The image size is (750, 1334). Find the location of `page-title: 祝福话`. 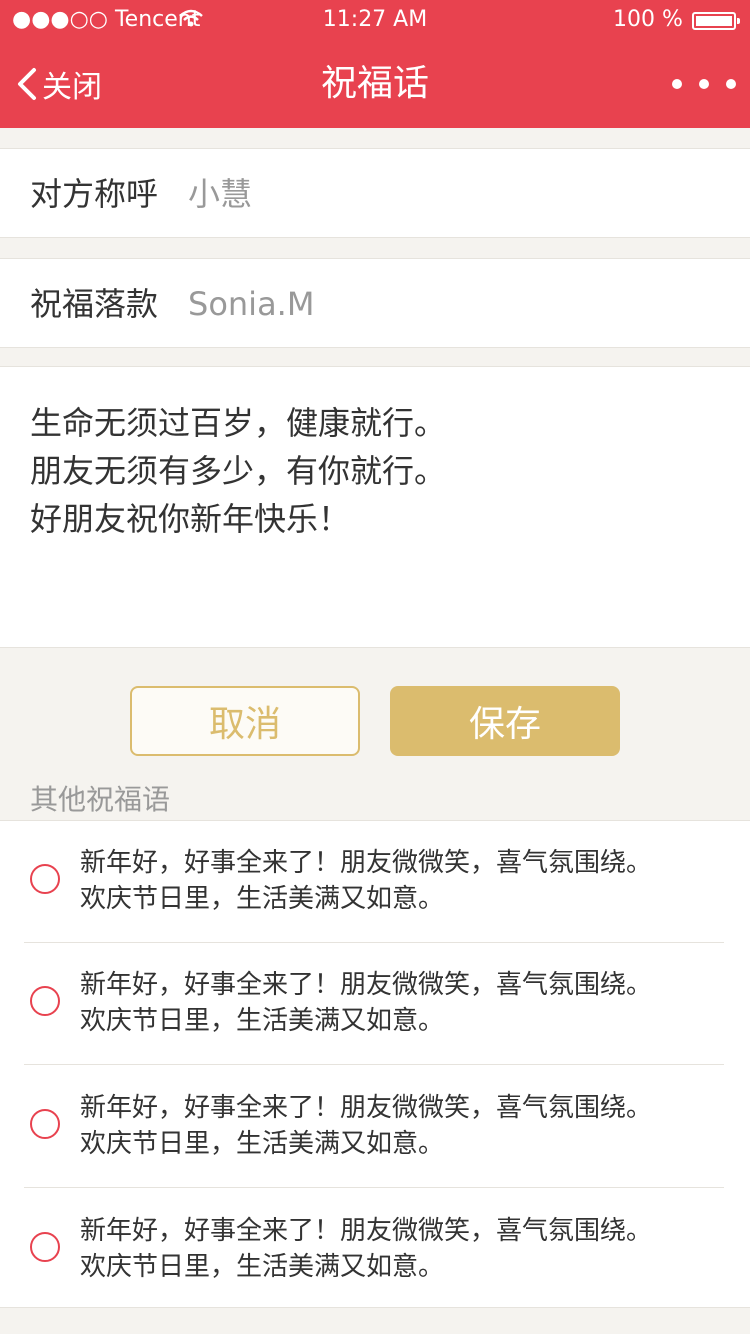

page-title: 祝福话 is located at coordinates (374, 83).